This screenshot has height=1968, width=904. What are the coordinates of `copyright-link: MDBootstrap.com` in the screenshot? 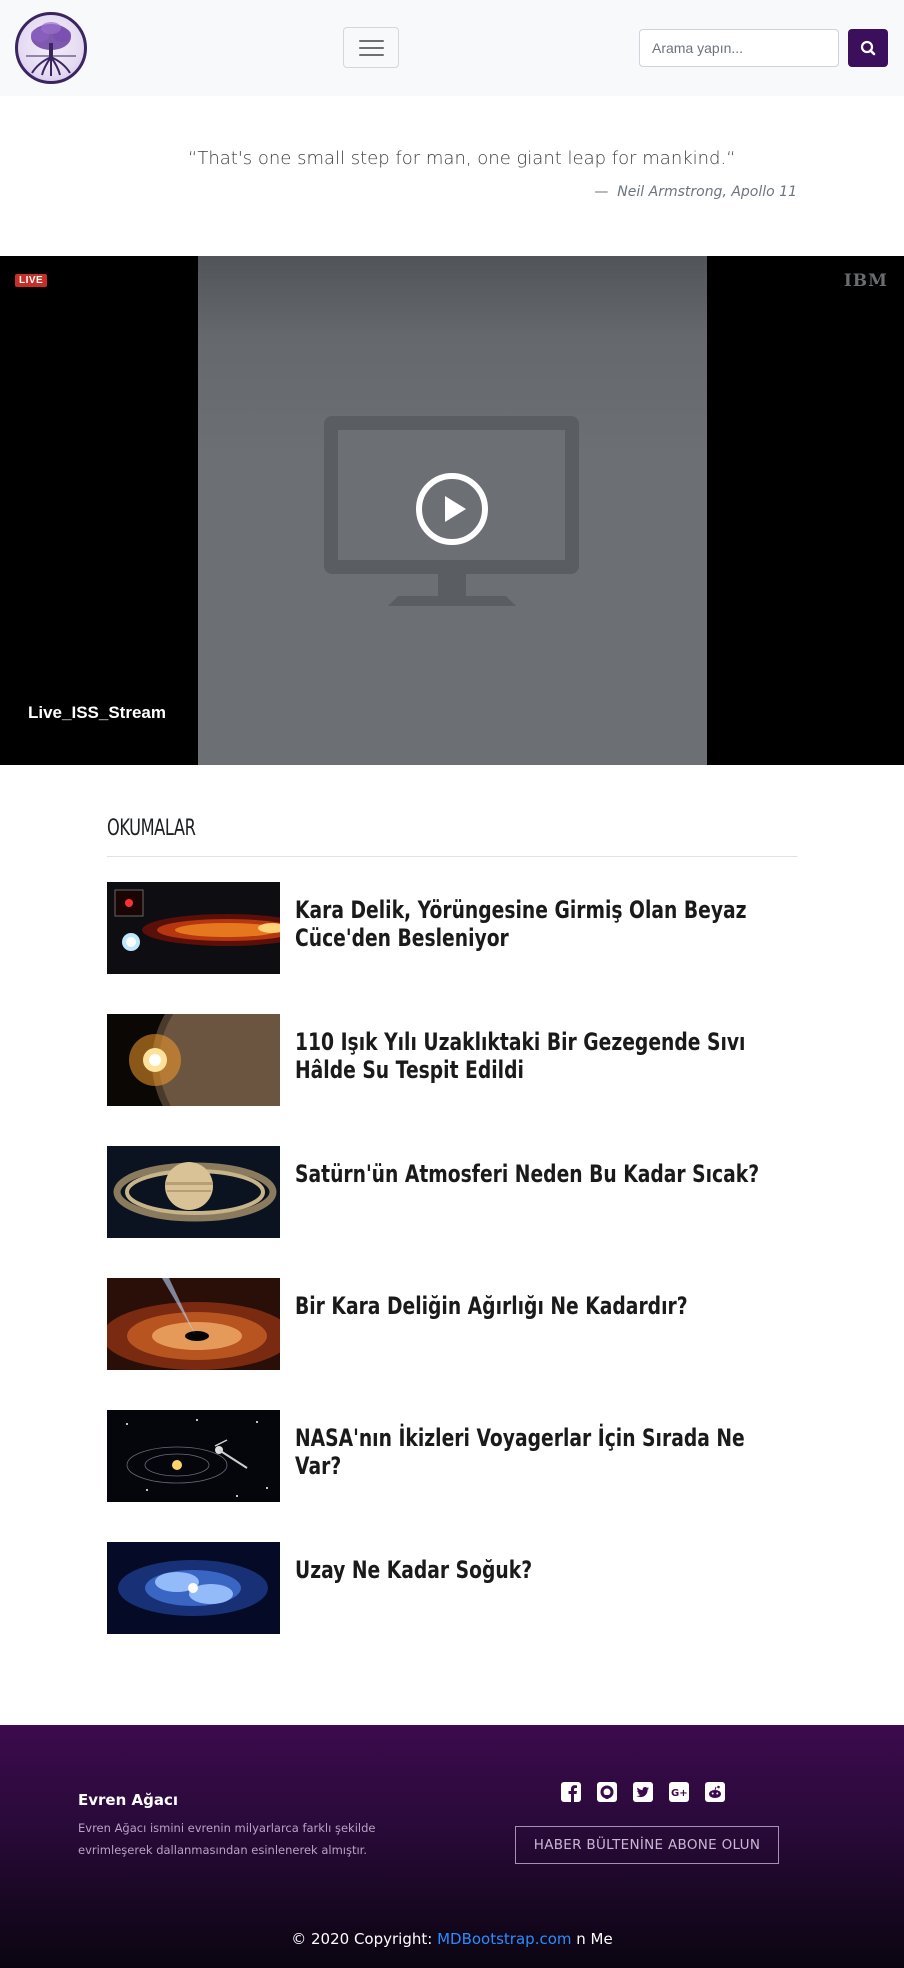 It's located at (504, 1939).